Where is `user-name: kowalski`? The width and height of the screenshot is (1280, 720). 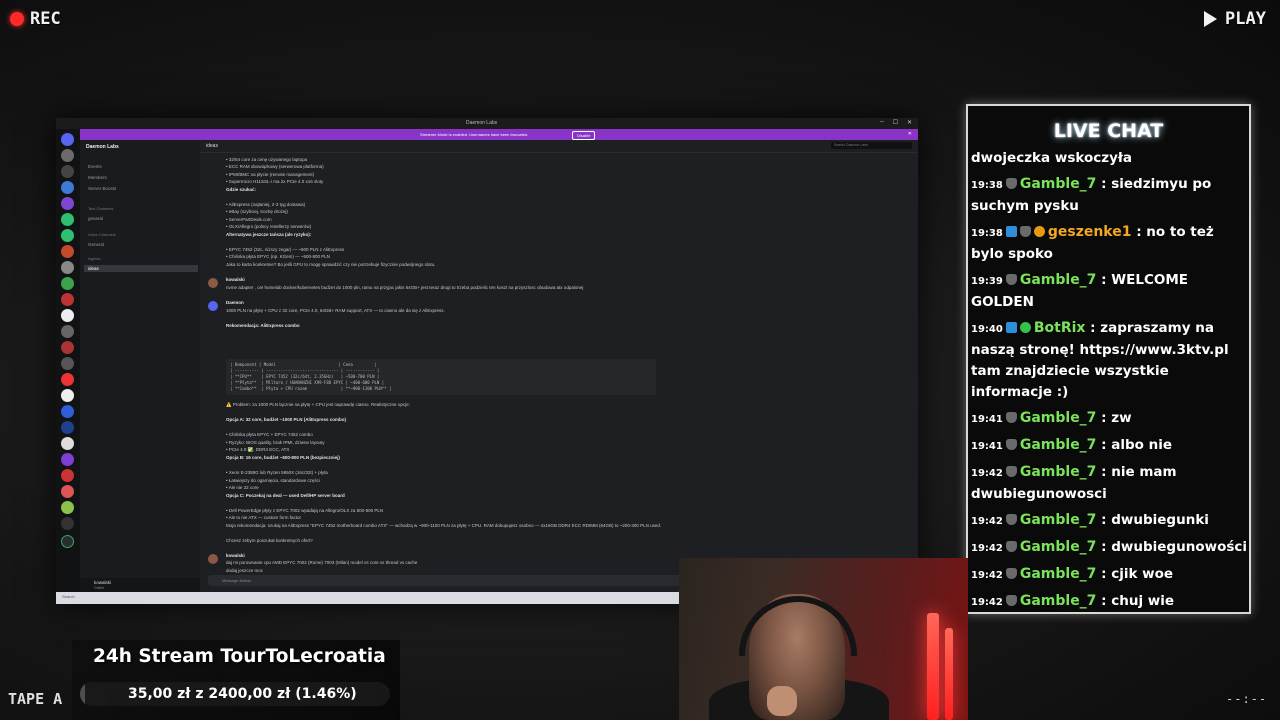 user-name: kowalski is located at coordinates (102, 582).